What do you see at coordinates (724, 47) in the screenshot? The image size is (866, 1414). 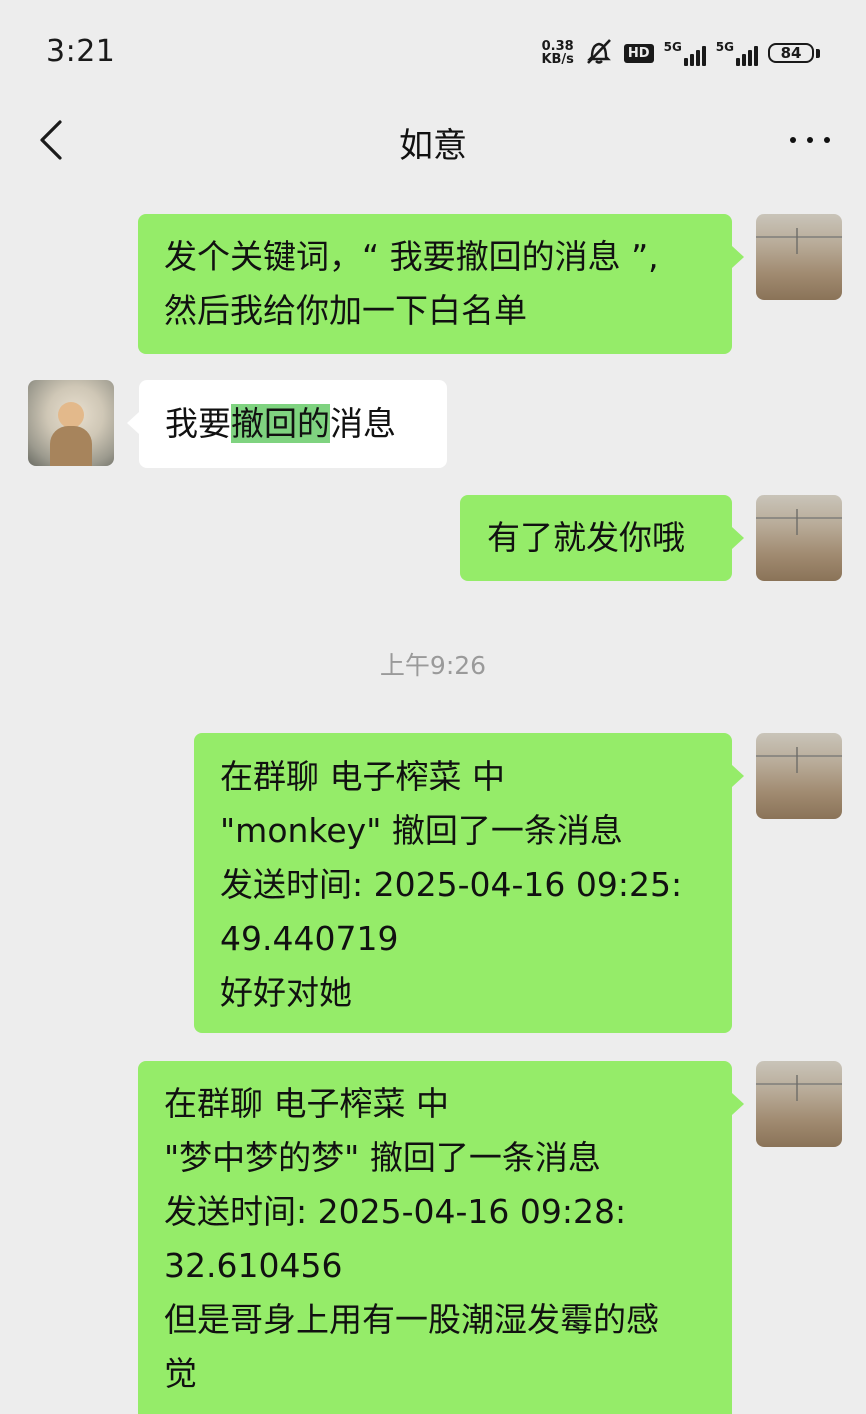 I see `sim2-network-label: 5G` at bounding box center [724, 47].